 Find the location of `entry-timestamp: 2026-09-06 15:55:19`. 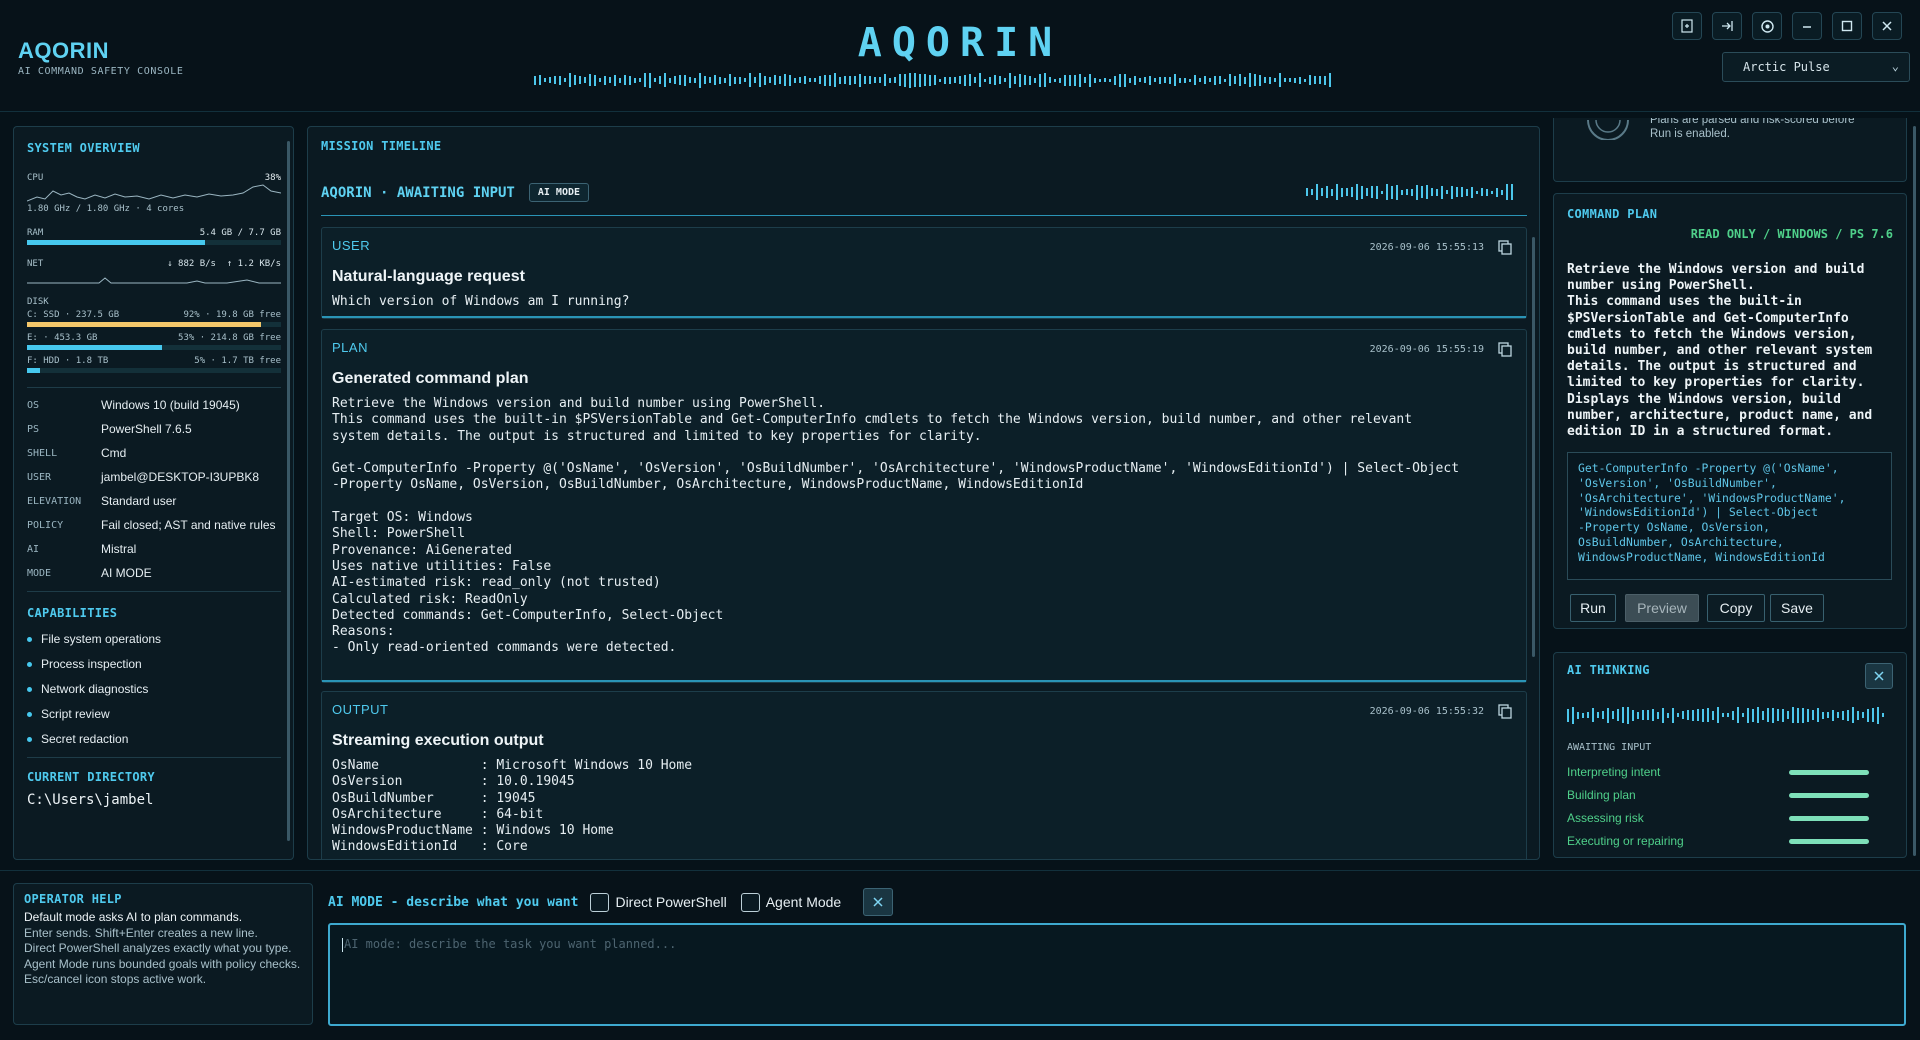

entry-timestamp: 2026-09-06 15:55:19 is located at coordinates (1426, 349).